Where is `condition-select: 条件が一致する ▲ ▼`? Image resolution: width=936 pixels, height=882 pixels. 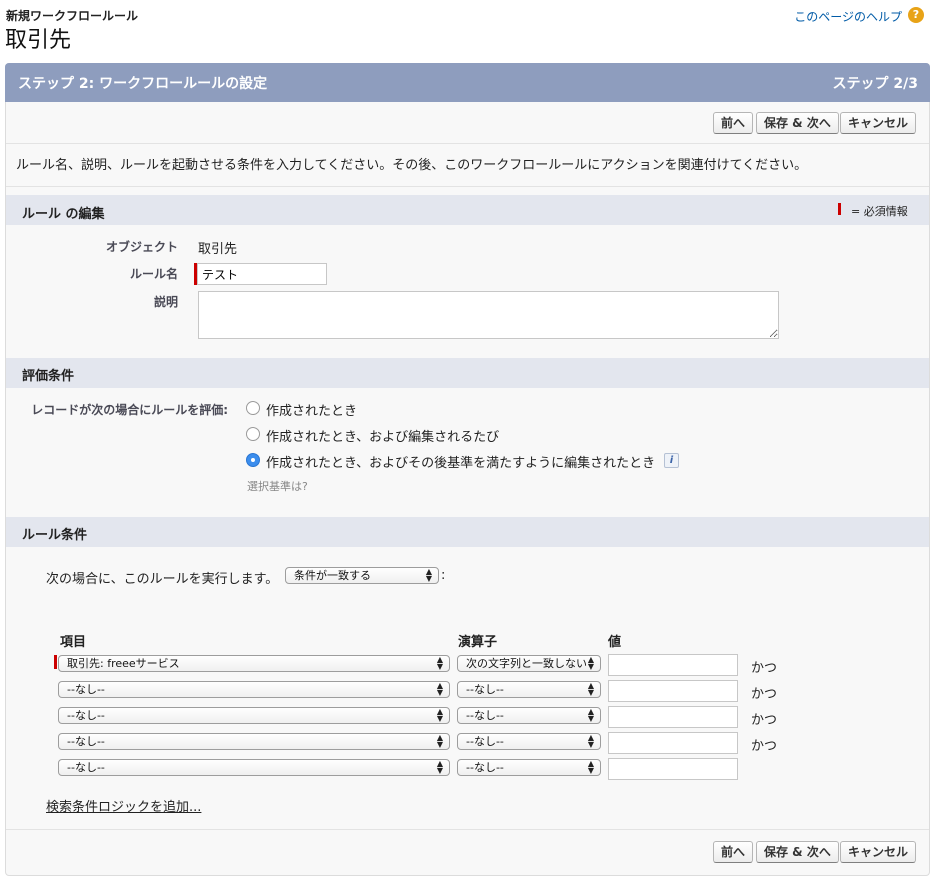 condition-select: 条件が一致する ▲ ▼ is located at coordinates (362, 575).